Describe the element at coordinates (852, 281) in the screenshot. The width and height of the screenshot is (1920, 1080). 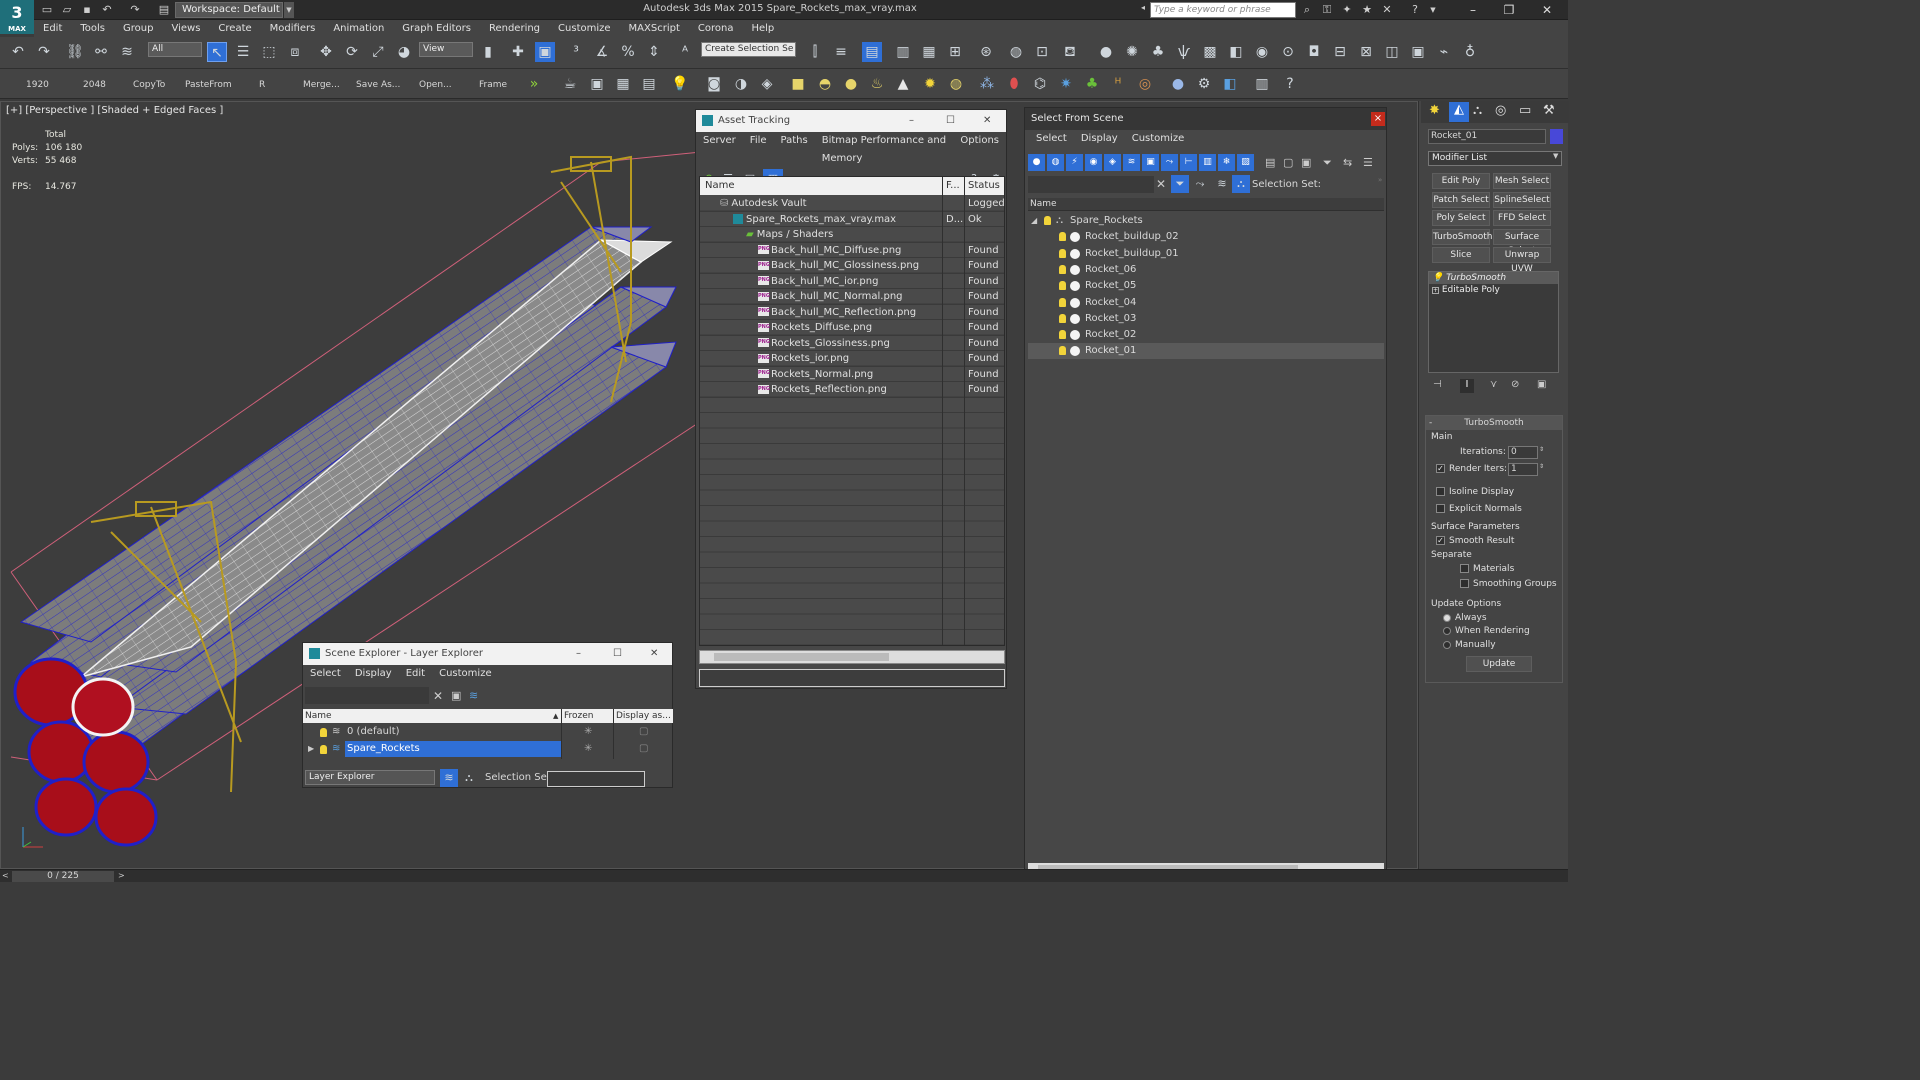
I see `asset-row: PNGBack_hull_MC_ior.png Found` at that location.